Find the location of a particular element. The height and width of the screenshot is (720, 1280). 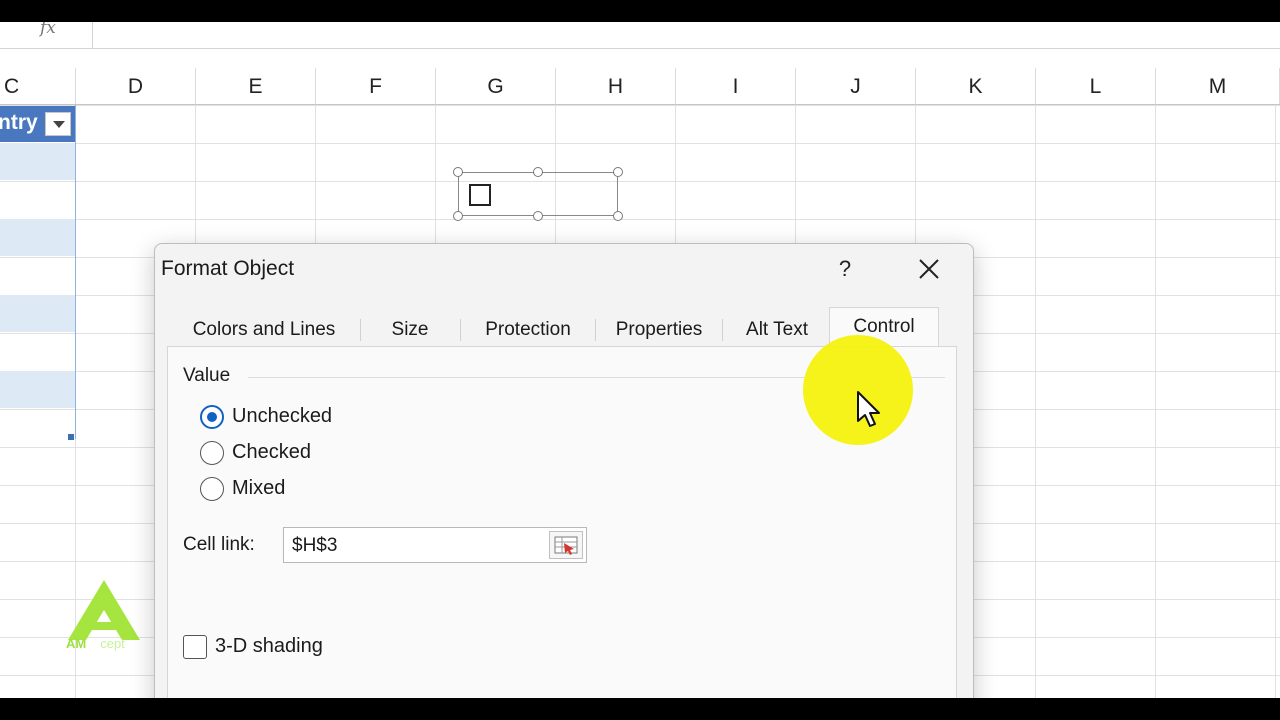

column-header-g: G is located at coordinates (496, 86).